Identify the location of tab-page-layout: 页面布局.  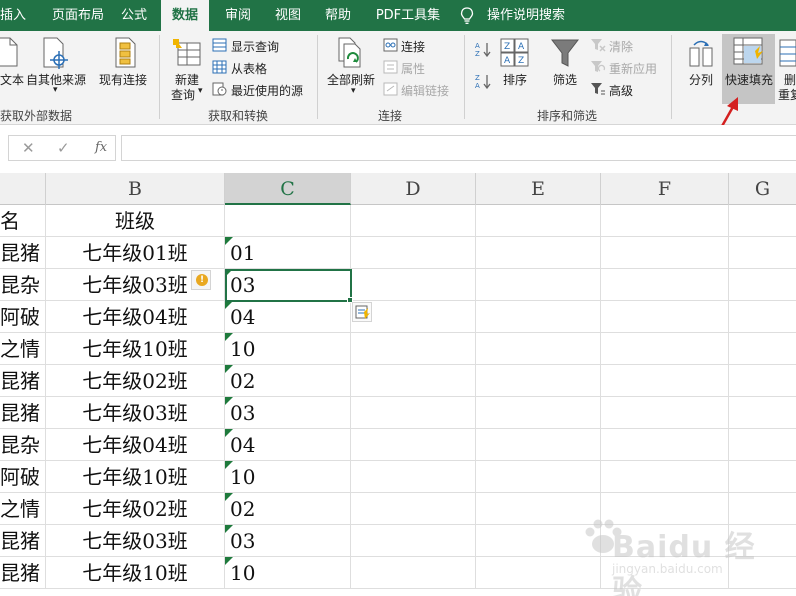
(78, 15).